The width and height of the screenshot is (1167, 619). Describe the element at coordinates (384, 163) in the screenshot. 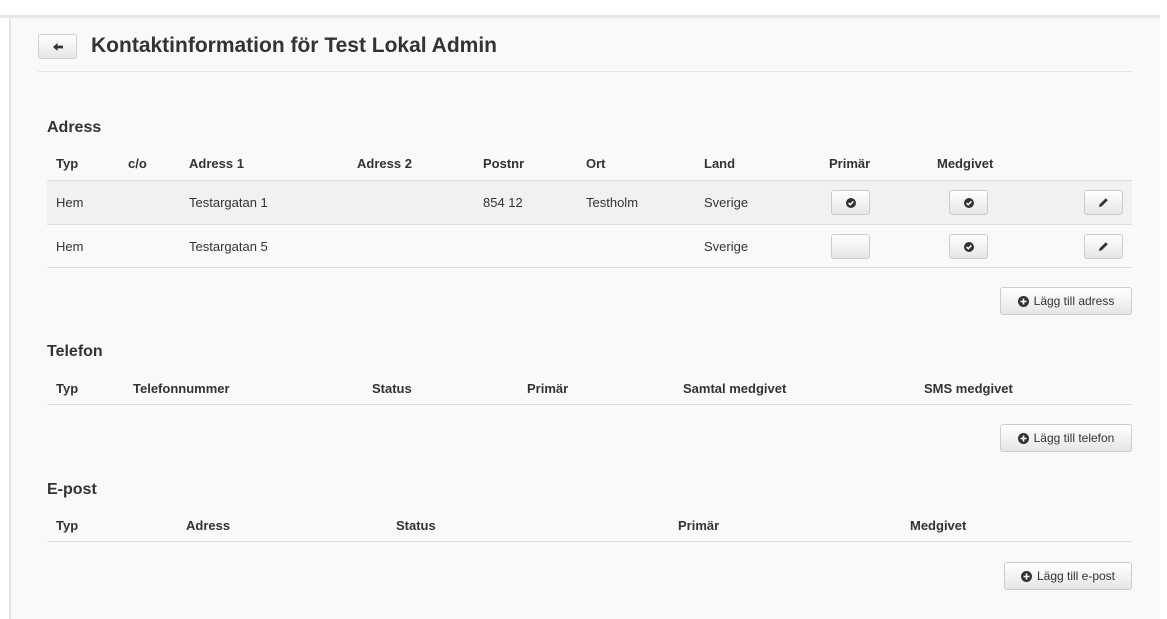

I see `address-col-address2: Adress 2` at that location.